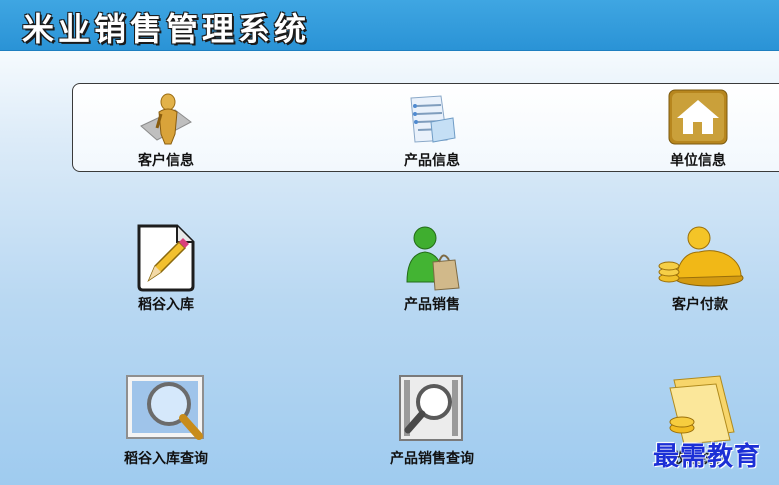 The image size is (779, 485). I want to click on menu-product-sales-query-label: 产品销售查询, so click(432, 459).